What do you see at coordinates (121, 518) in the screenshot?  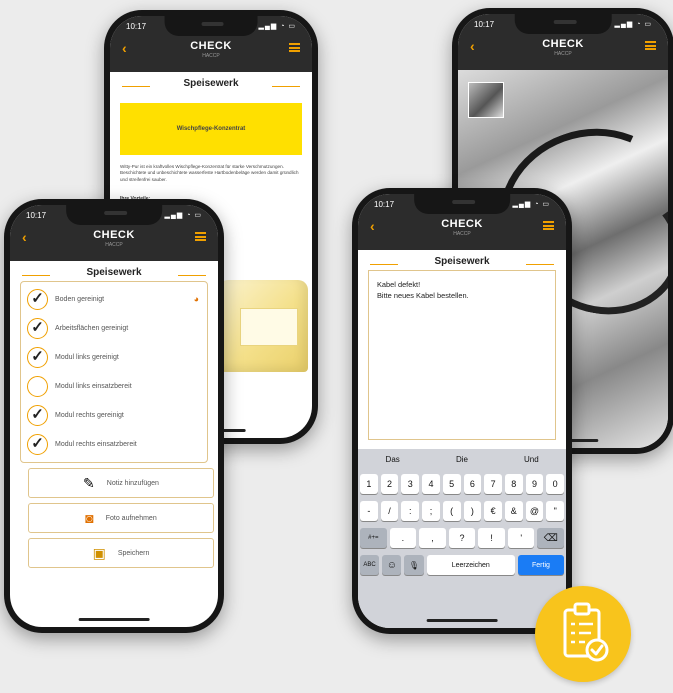 I see `take-photo-button: ◙ Foto aufnehmen` at bounding box center [121, 518].